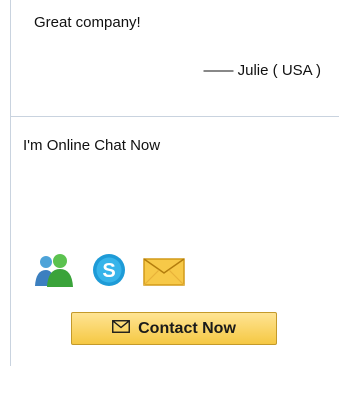 This screenshot has height=394, width=339. I want to click on mail-icon, so click(121, 328).